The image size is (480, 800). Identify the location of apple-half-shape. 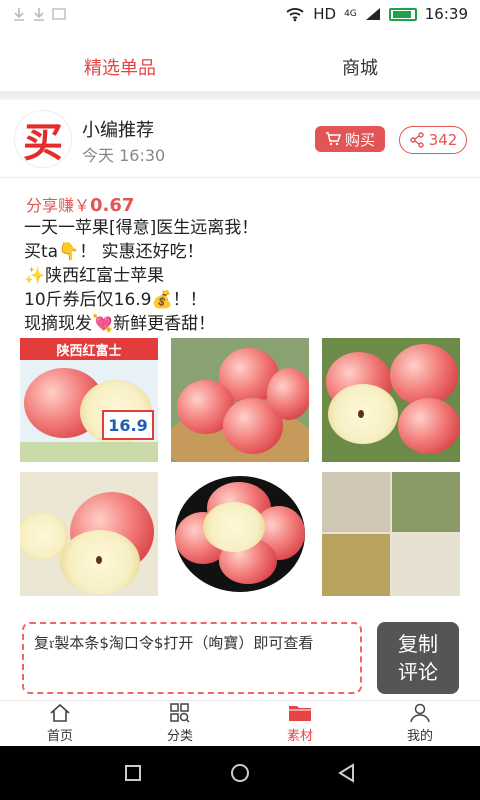
(234, 527).